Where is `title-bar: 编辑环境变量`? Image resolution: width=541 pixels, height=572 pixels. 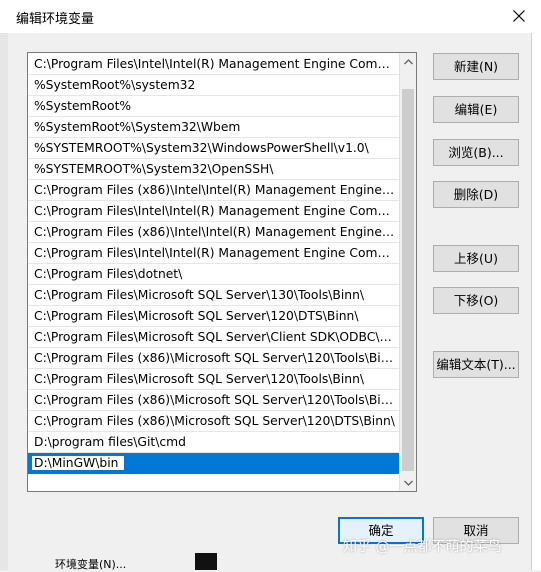 title-bar: 编辑环境变量 is located at coordinates (270, 16).